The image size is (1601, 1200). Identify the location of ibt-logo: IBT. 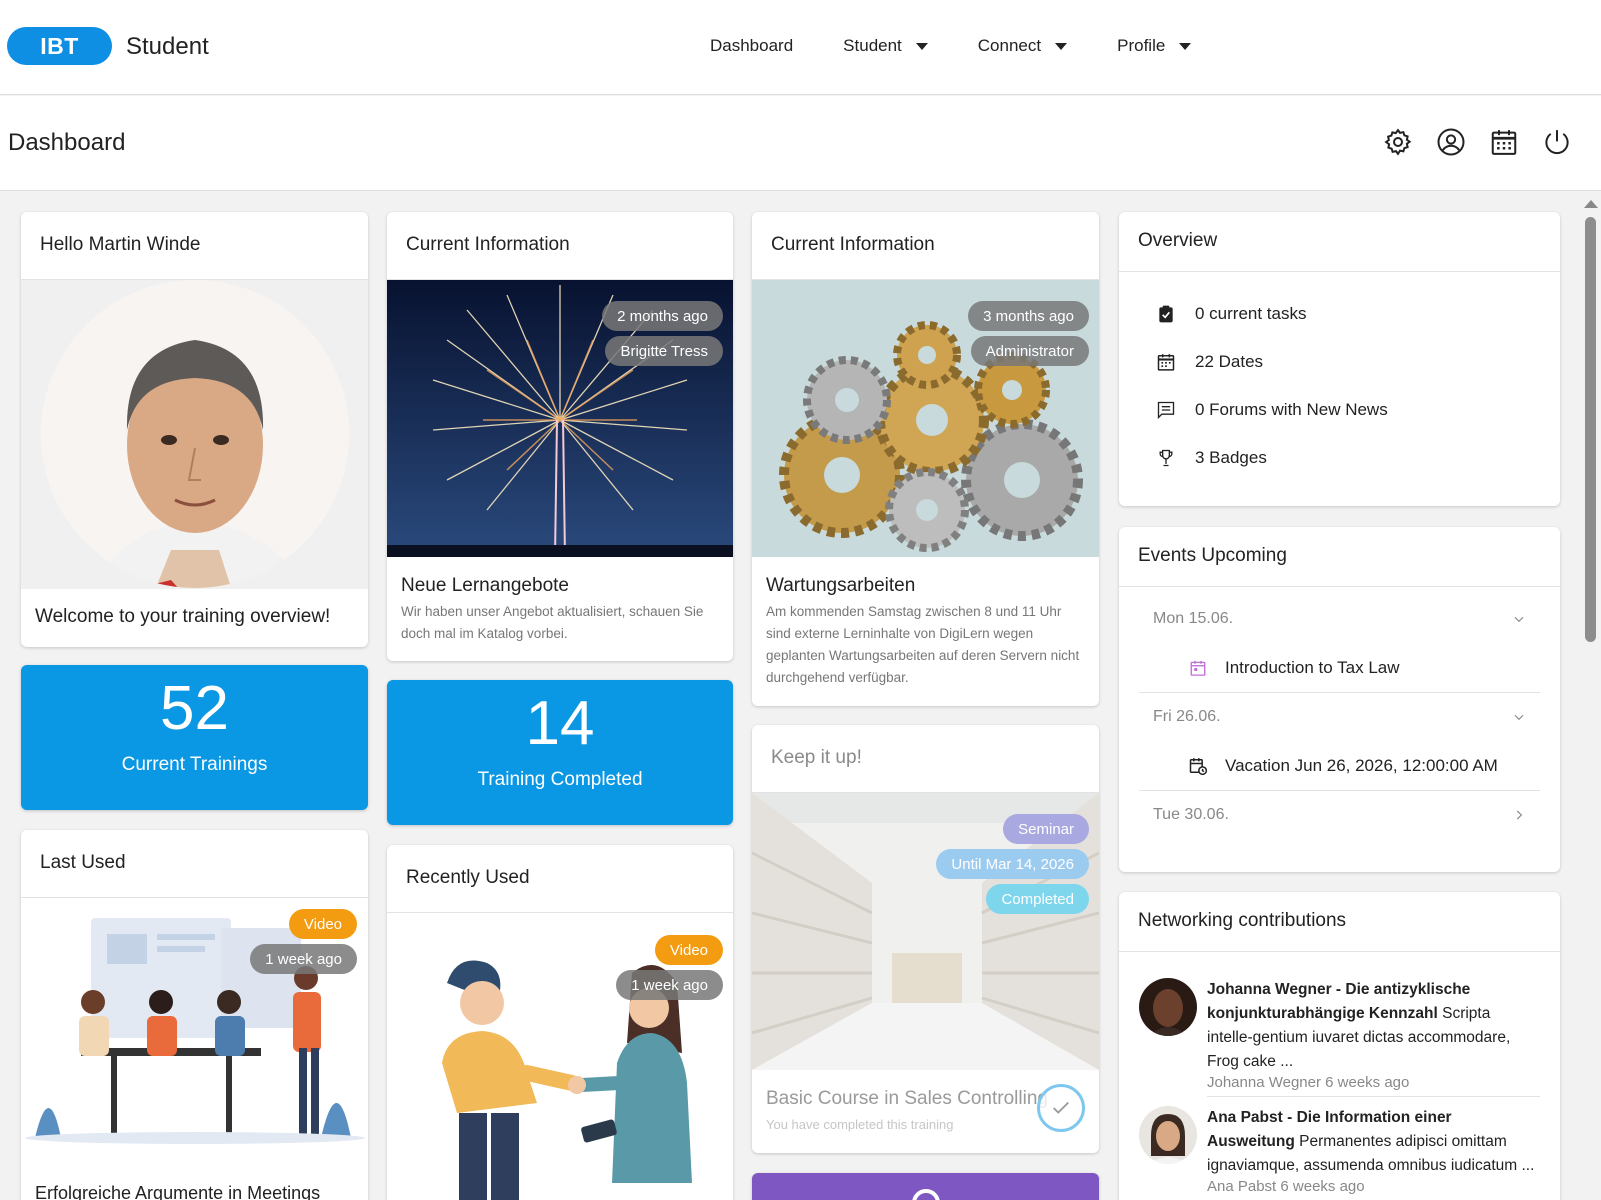
(59, 46).